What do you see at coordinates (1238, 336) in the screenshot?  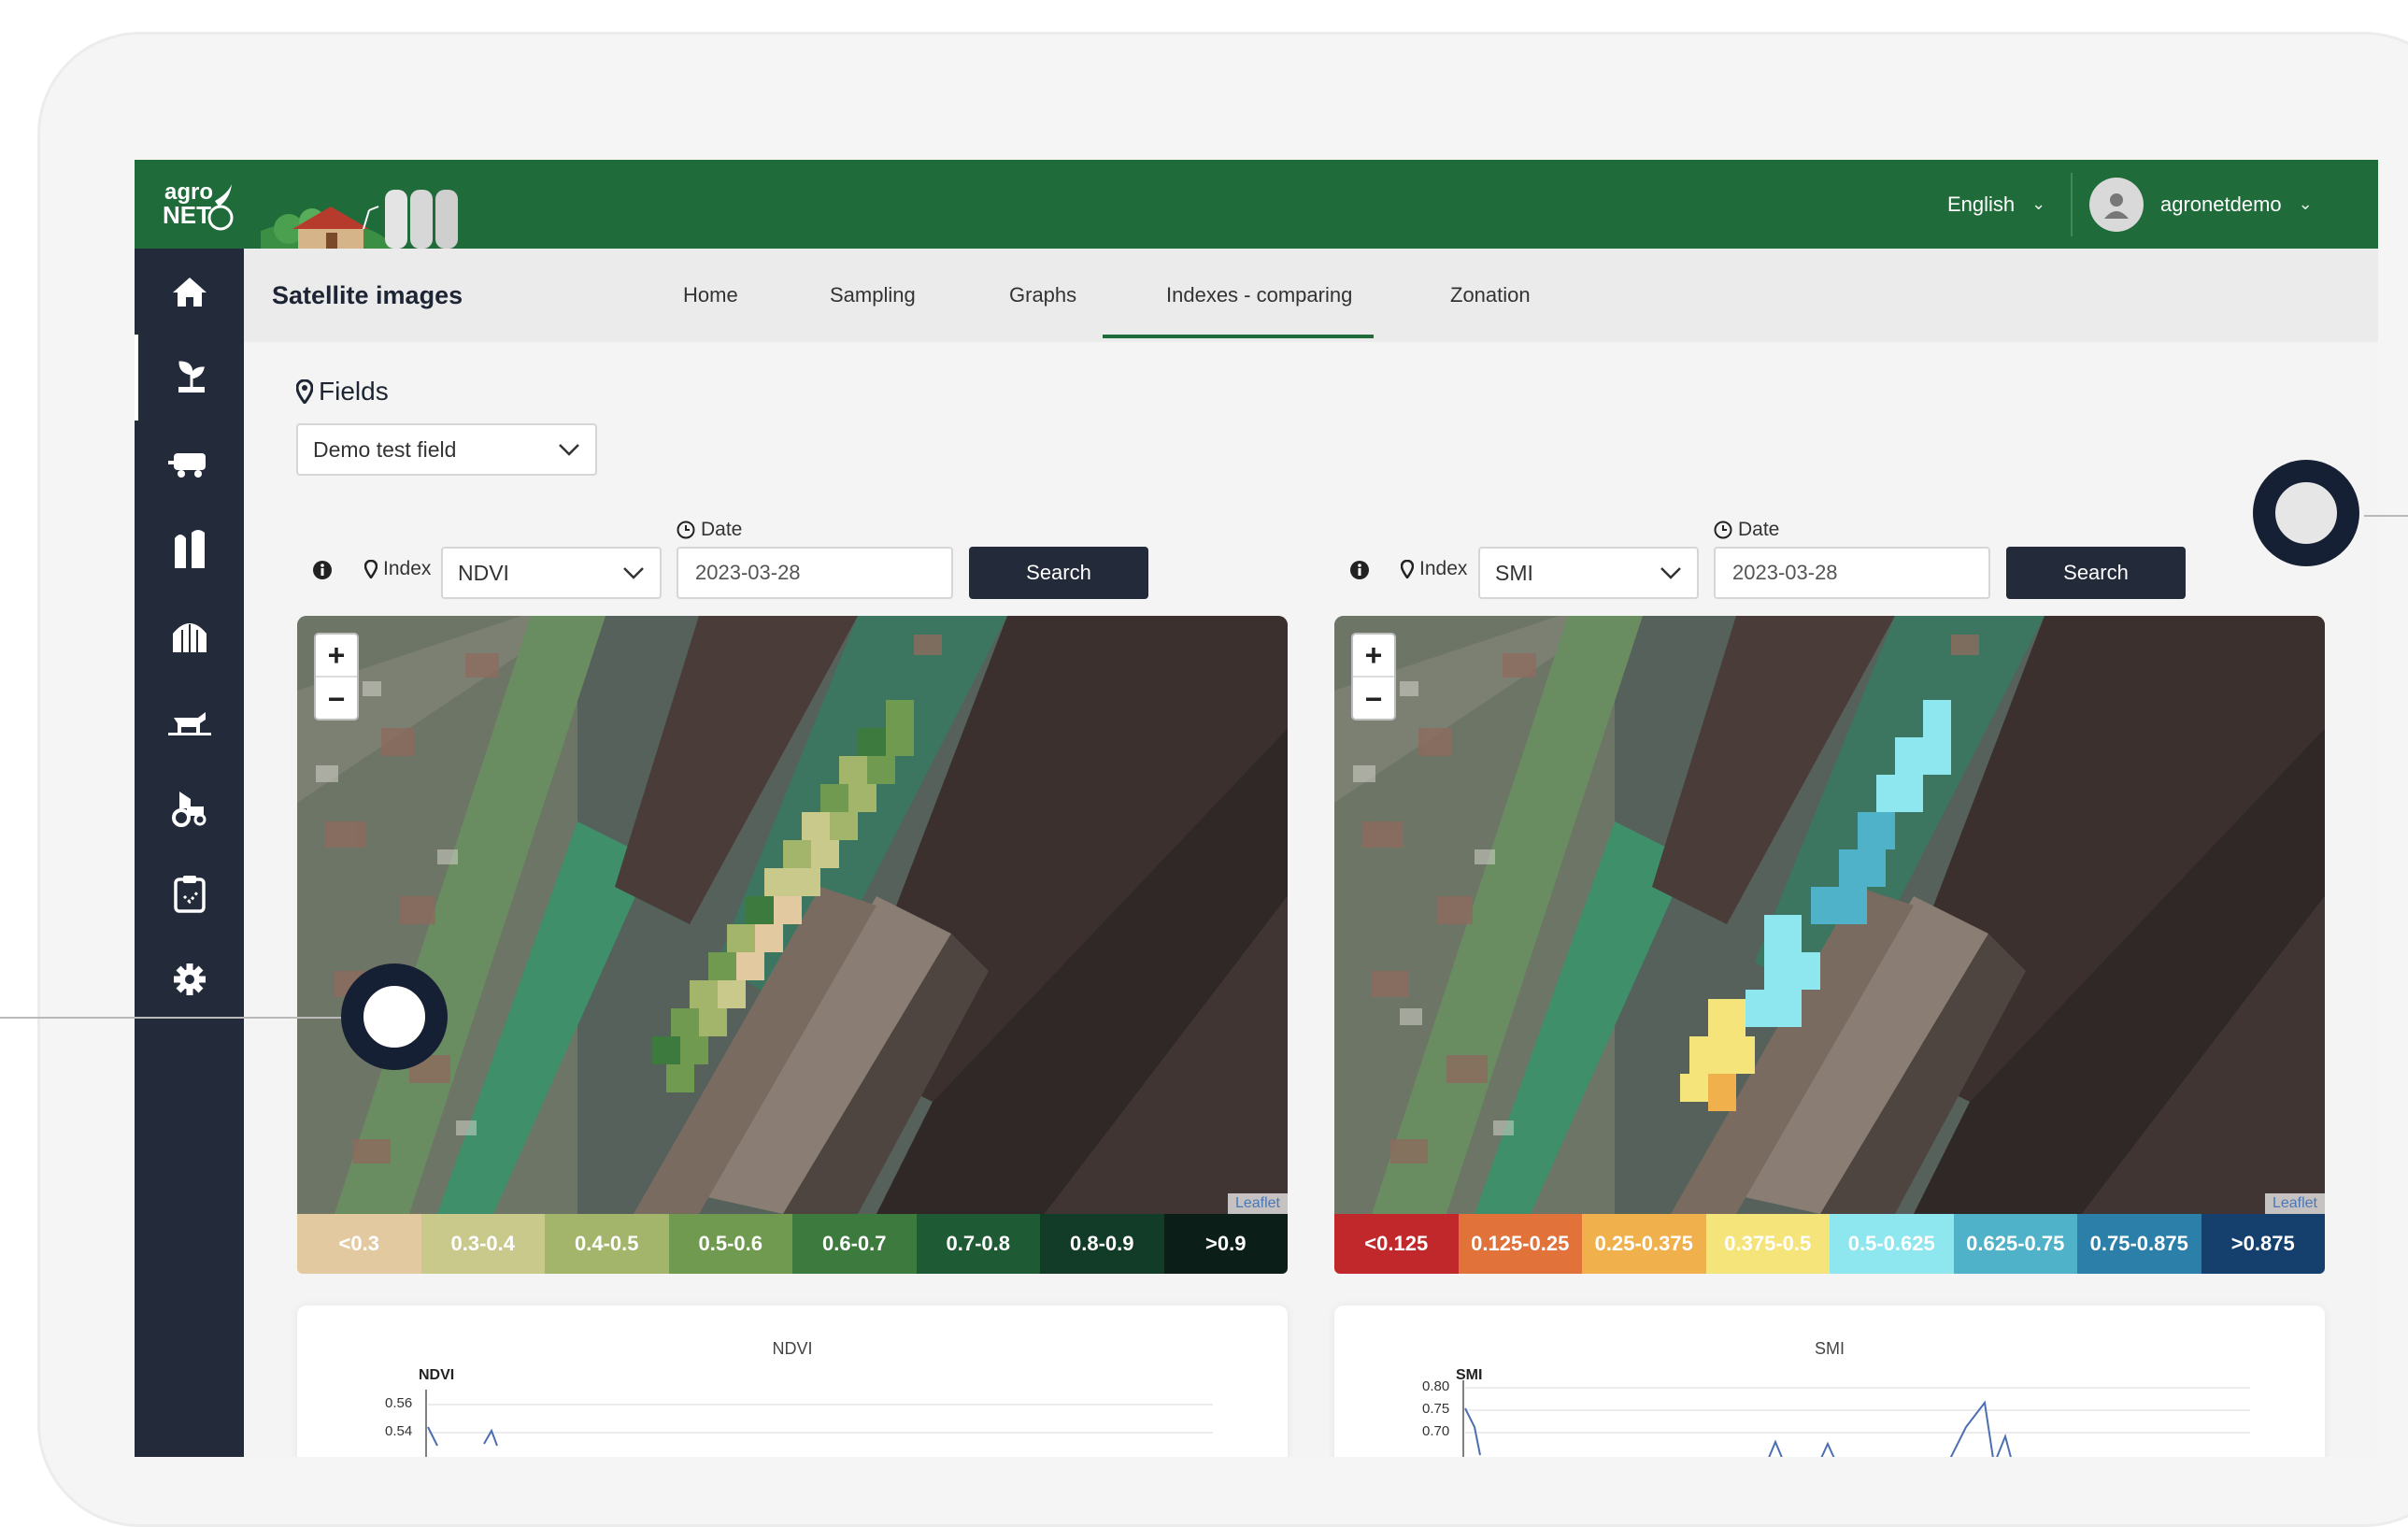 I see `active-tab-indicator` at bounding box center [1238, 336].